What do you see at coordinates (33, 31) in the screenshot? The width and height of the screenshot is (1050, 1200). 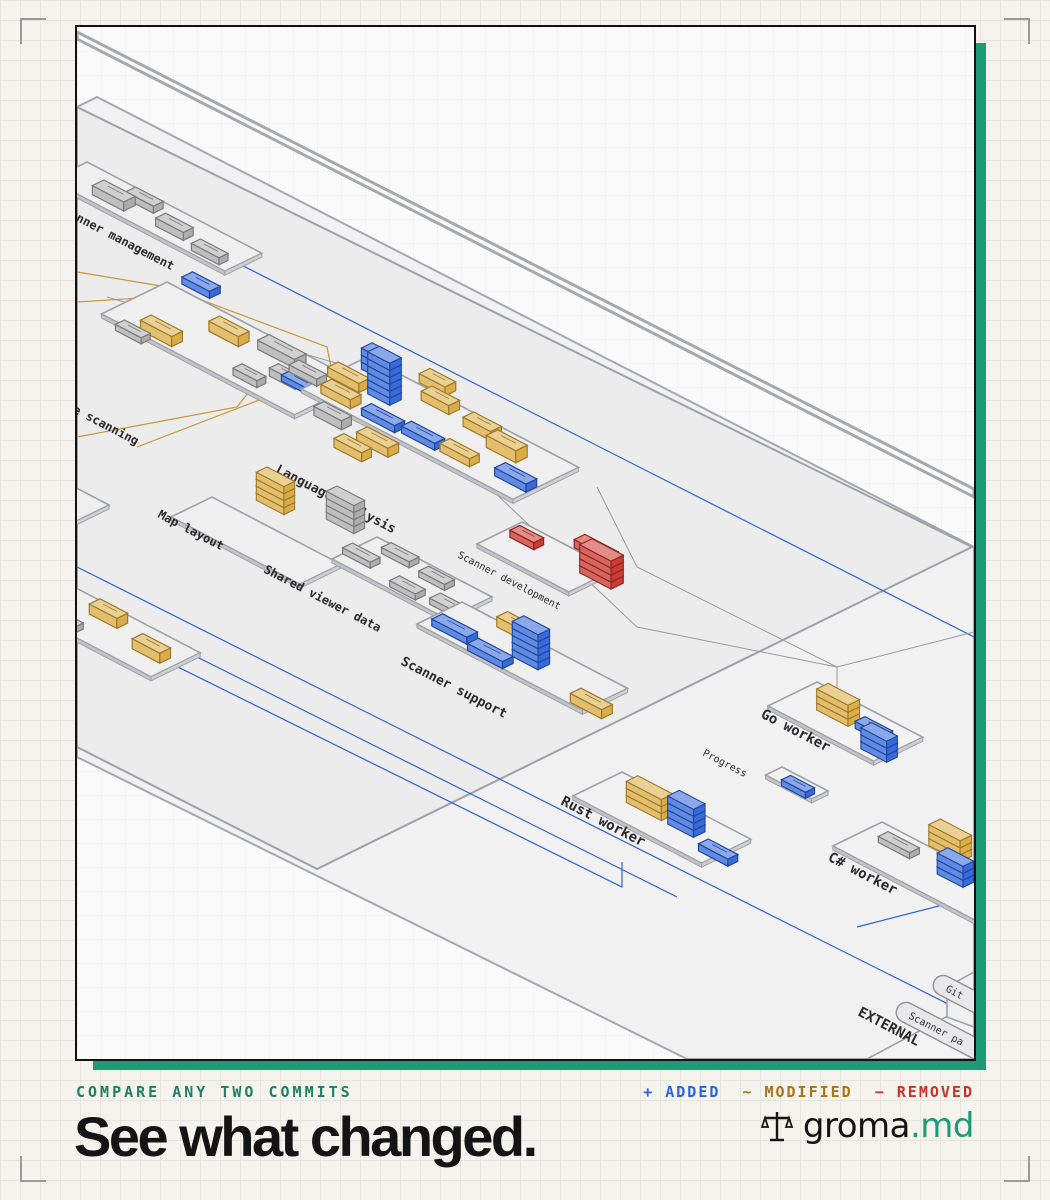 I see `corner-mark-top-left` at bounding box center [33, 31].